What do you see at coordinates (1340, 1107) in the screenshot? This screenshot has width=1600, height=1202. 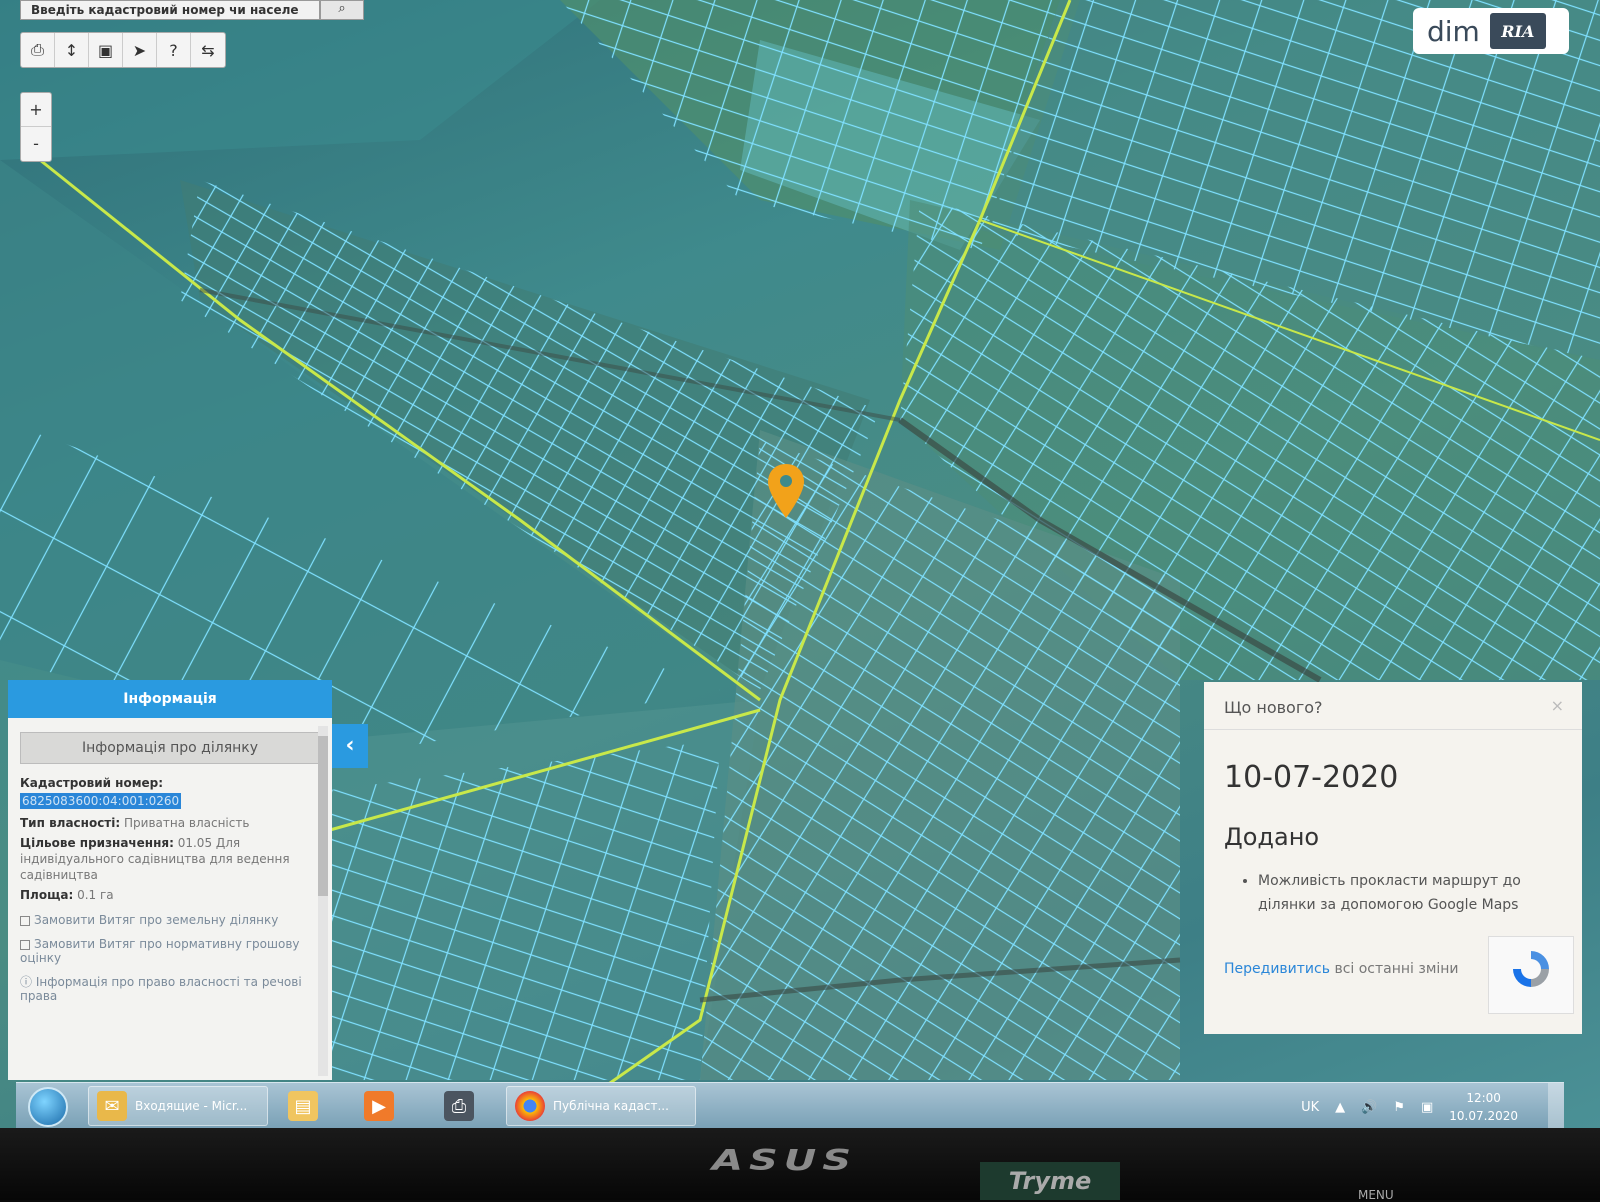 I see `tray-expand-icon: ▲` at bounding box center [1340, 1107].